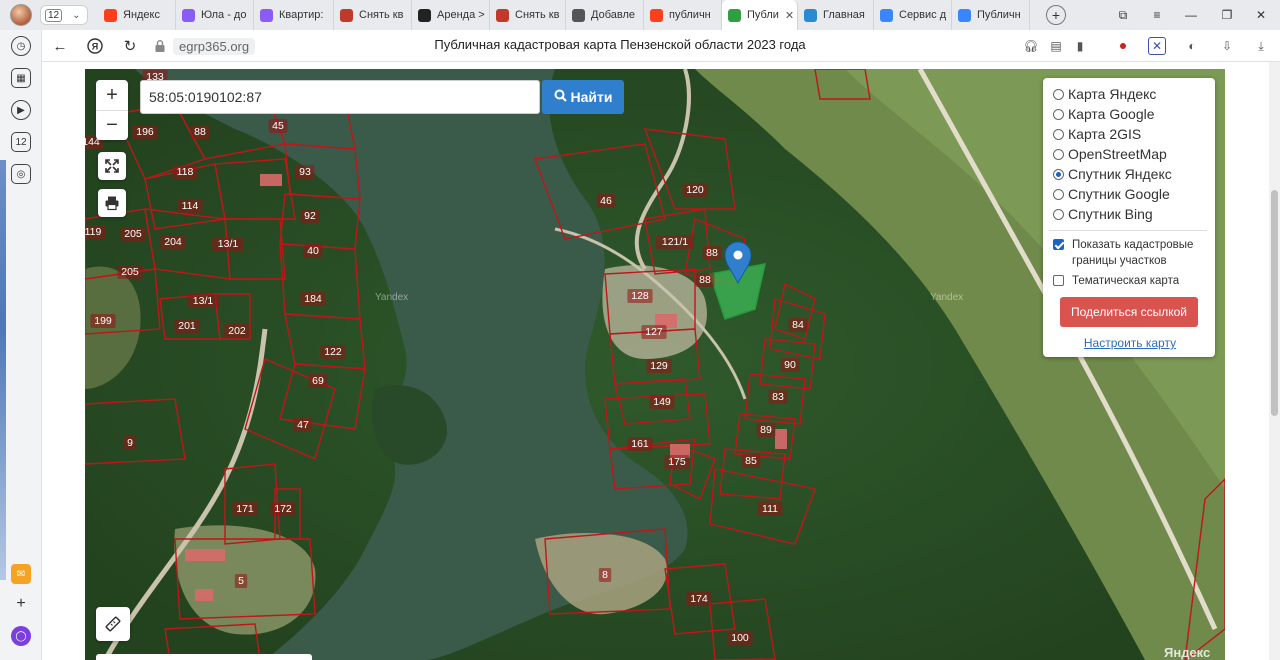 This screenshot has width=1280, height=660. I want to click on video-icon: ▶, so click(21, 110).